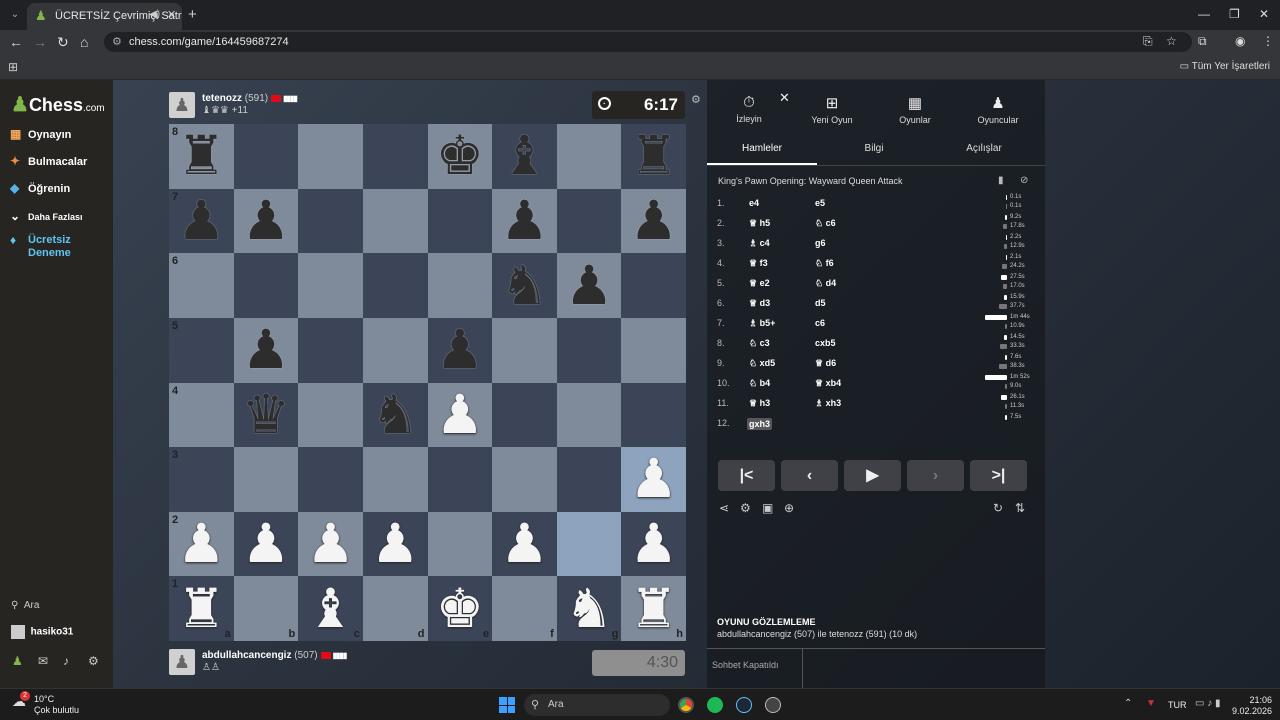 This screenshot has height=720, width=1280. What do you see at coordinates (266, 221) in the screenshot?
I see `square-b7: ♟` at bounding box center [266, 221].